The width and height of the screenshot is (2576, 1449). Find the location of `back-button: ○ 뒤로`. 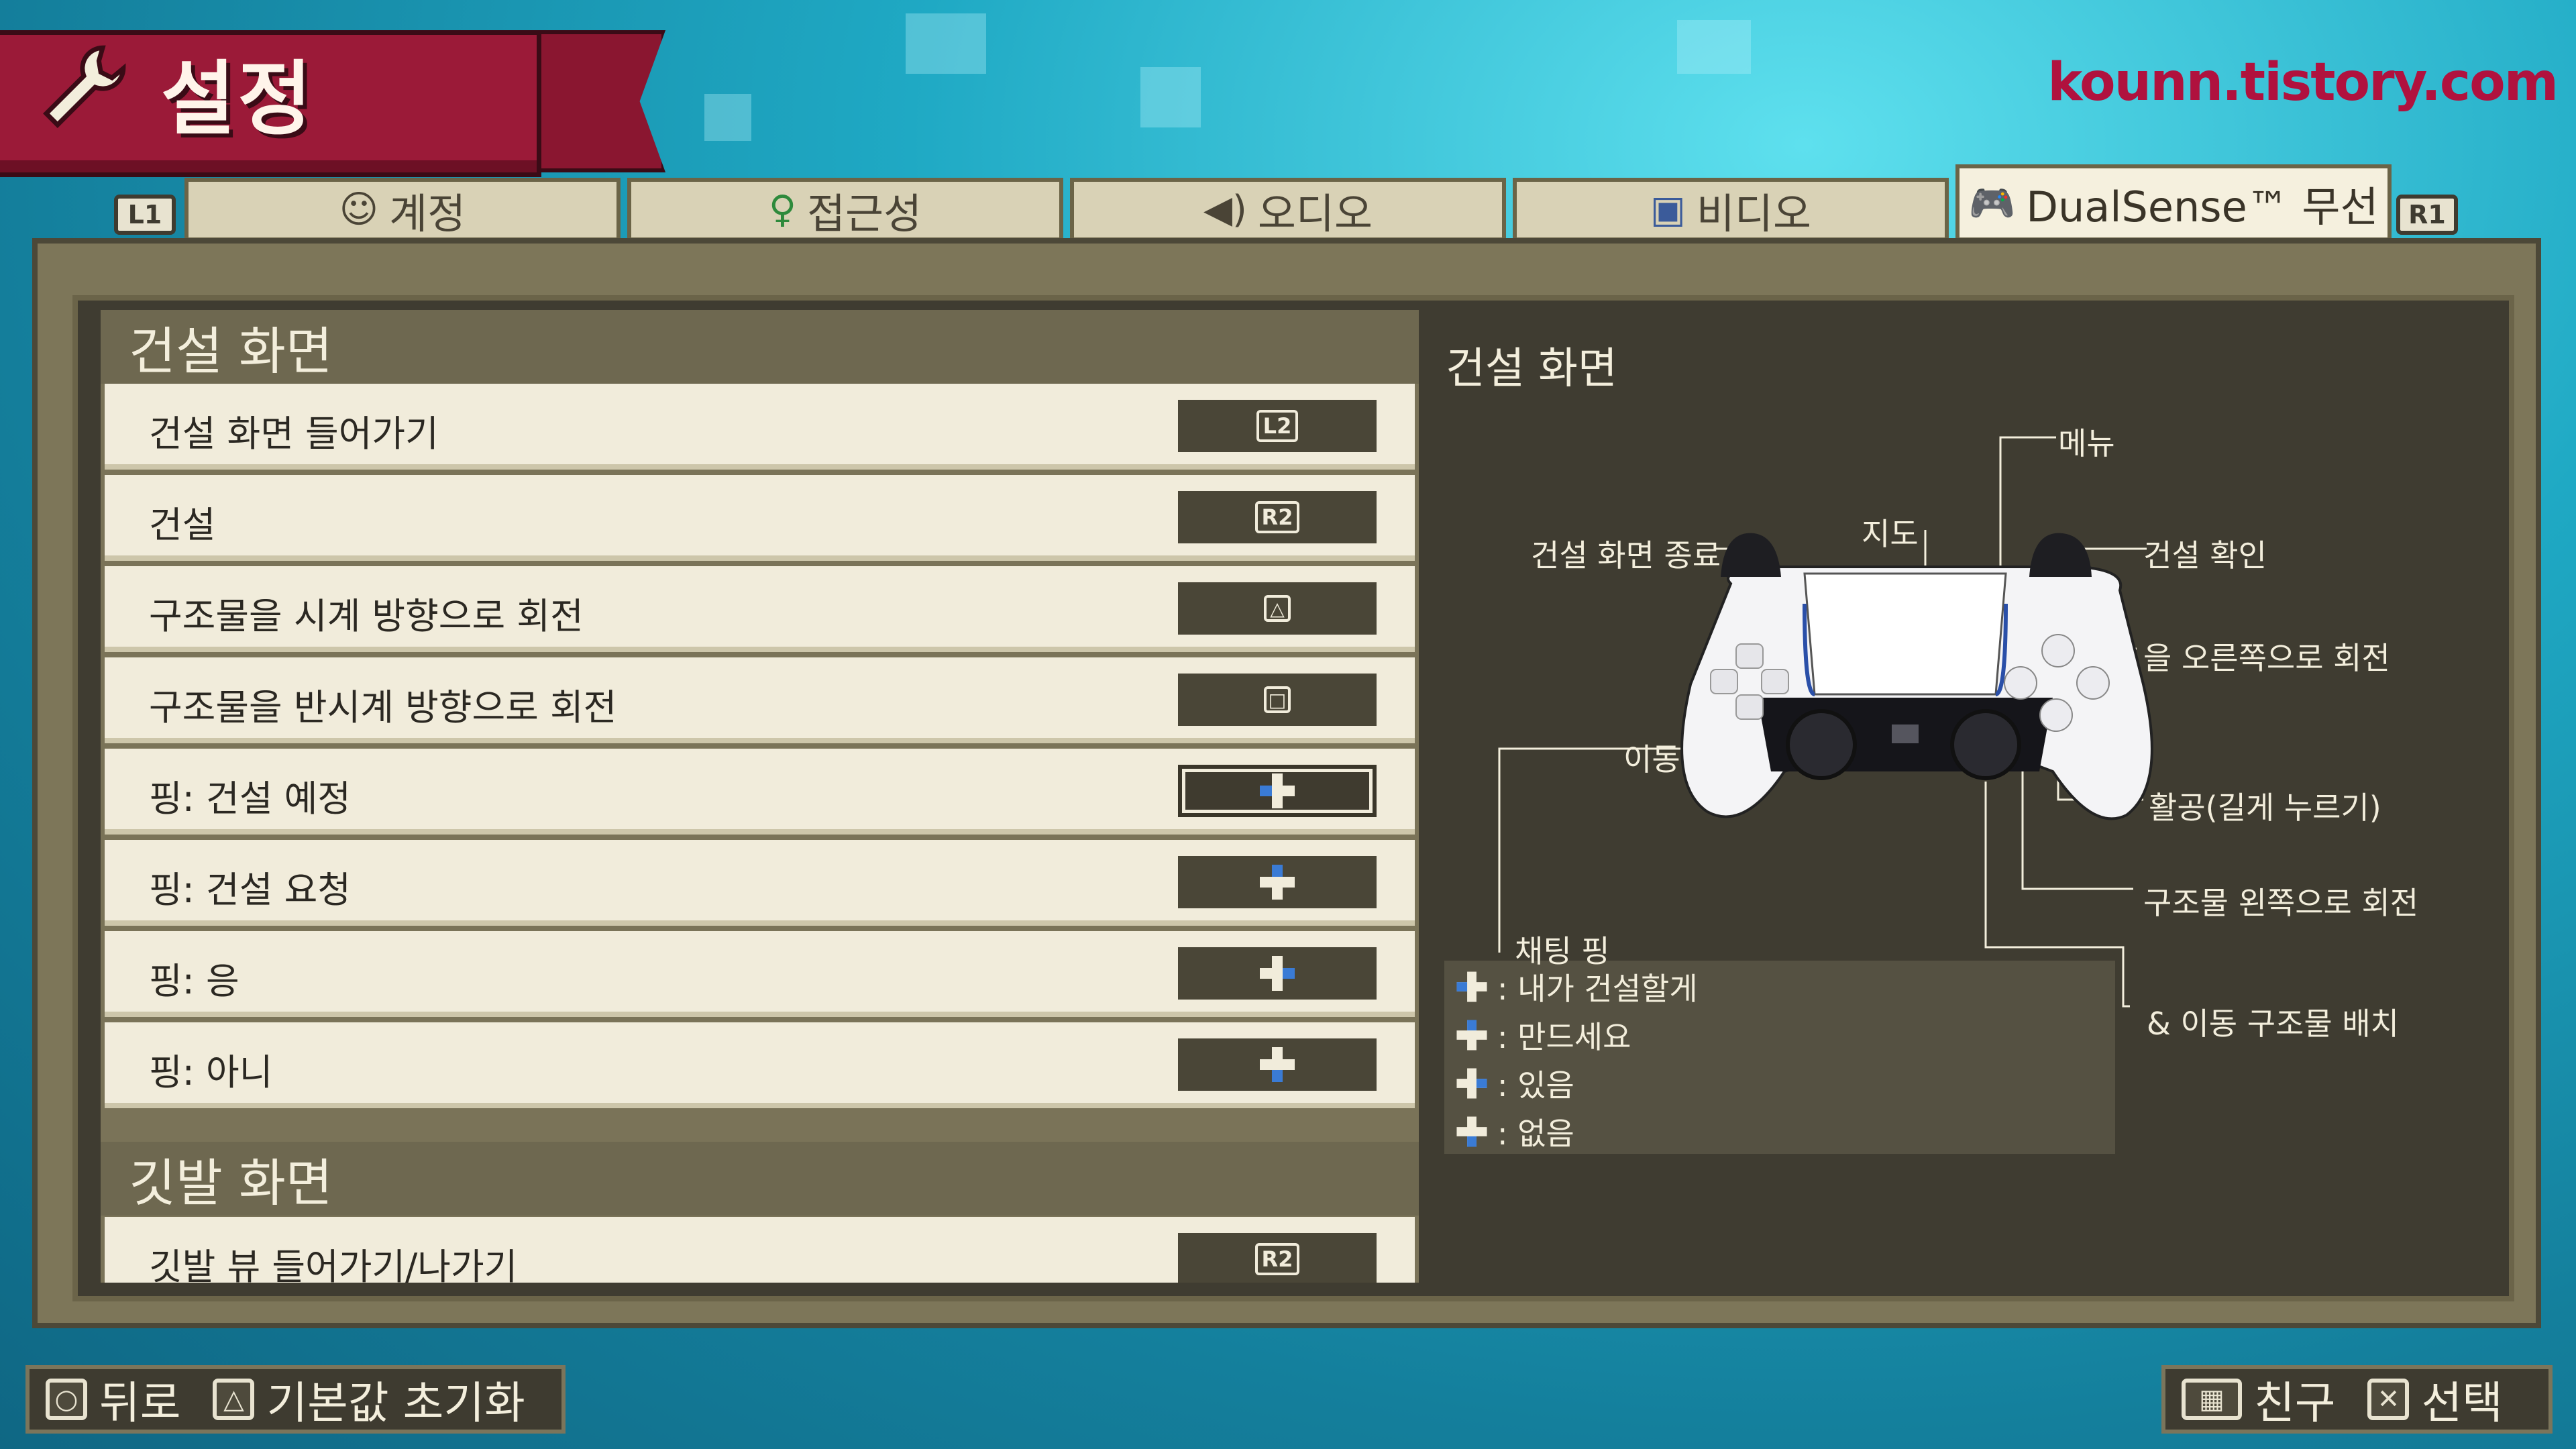

back-button: ○ 뒤로 is located at coordinates (113, 1399).